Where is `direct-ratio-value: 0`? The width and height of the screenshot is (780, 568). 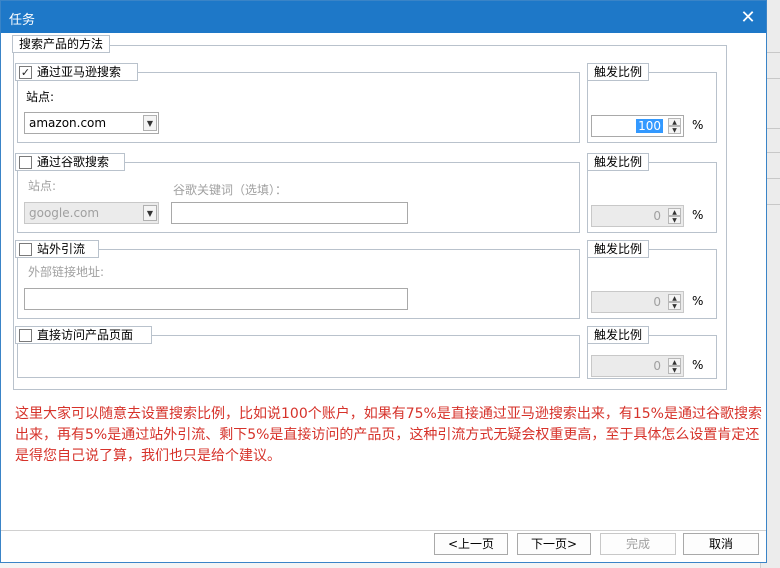 direct-ratio-value: 0 is located at coordinates (657, 366).